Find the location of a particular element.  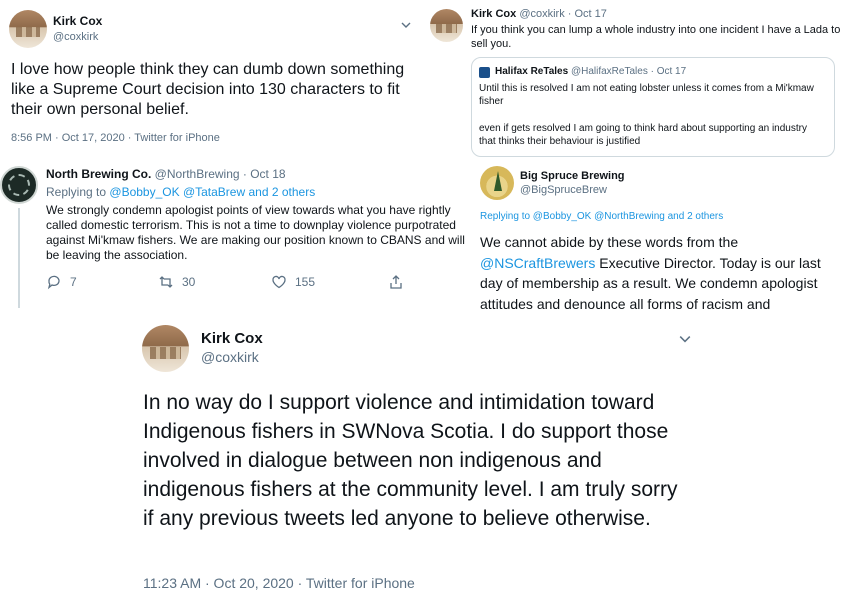

author-handle-date: @NorthBrewing · Oct 18 is located at coordinates (220, 174).